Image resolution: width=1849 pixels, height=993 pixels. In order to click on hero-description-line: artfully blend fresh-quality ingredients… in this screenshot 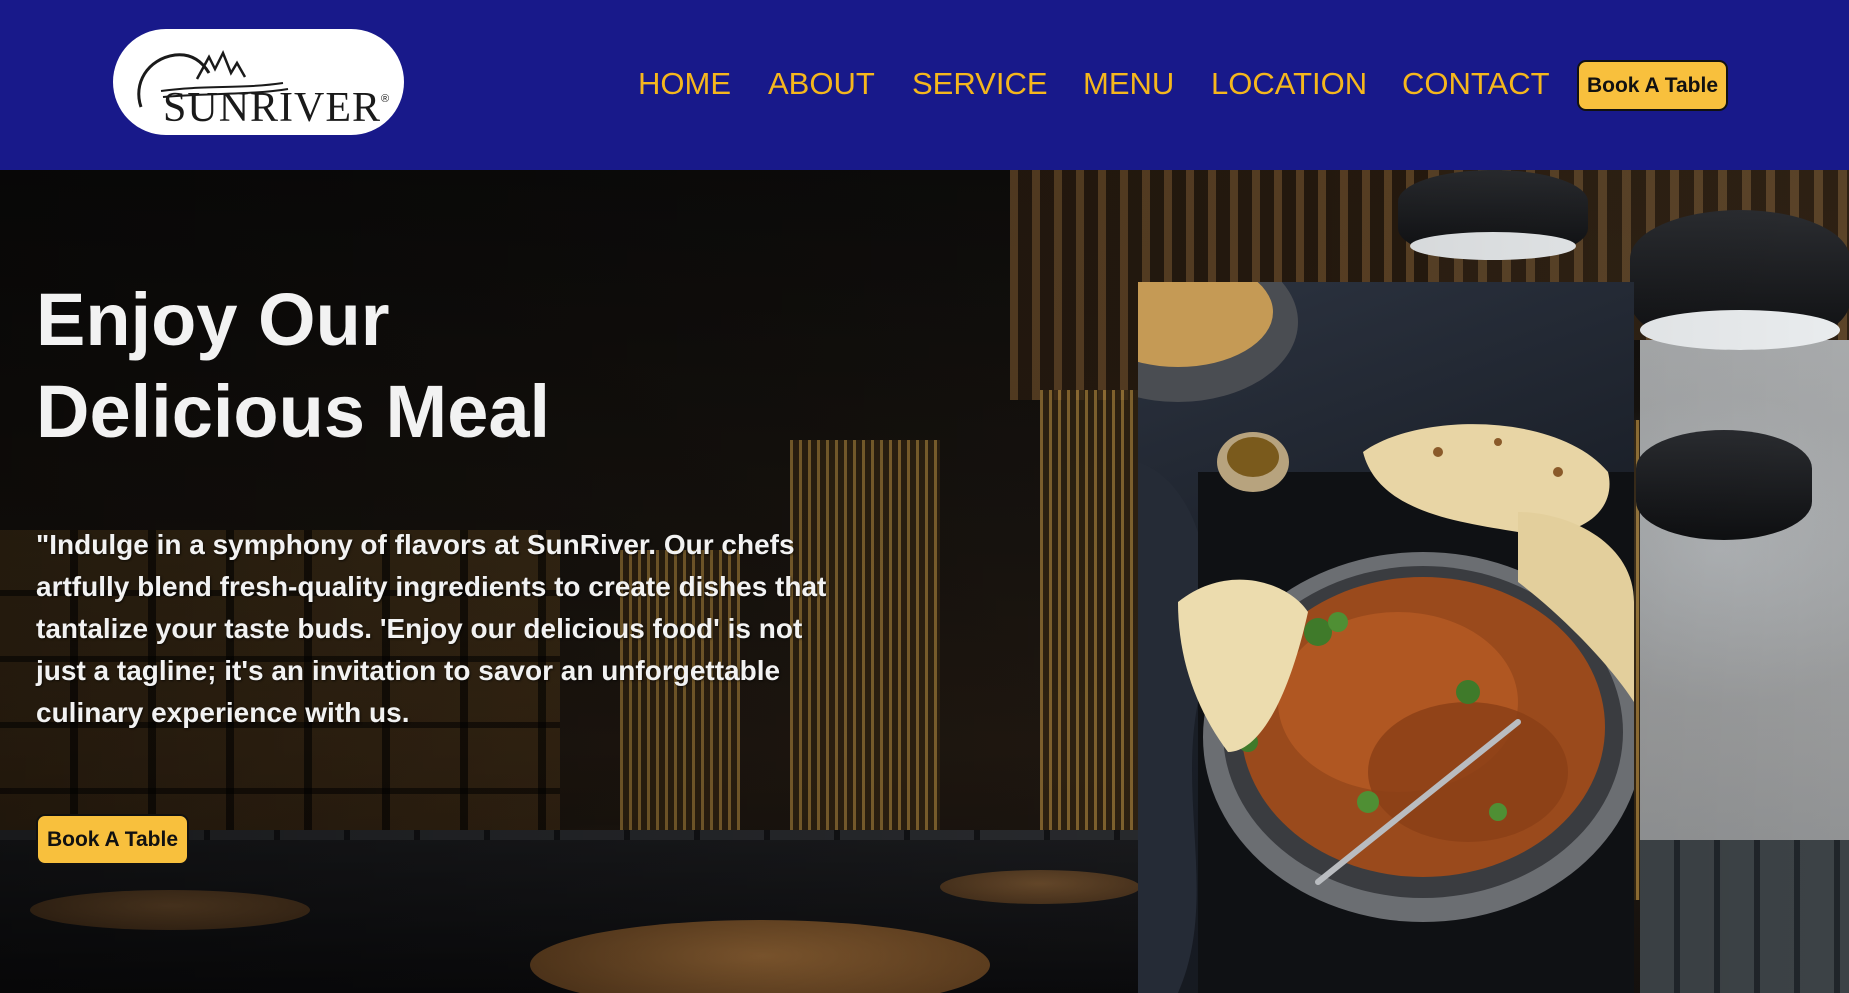, I will do `click(431, 586)`.